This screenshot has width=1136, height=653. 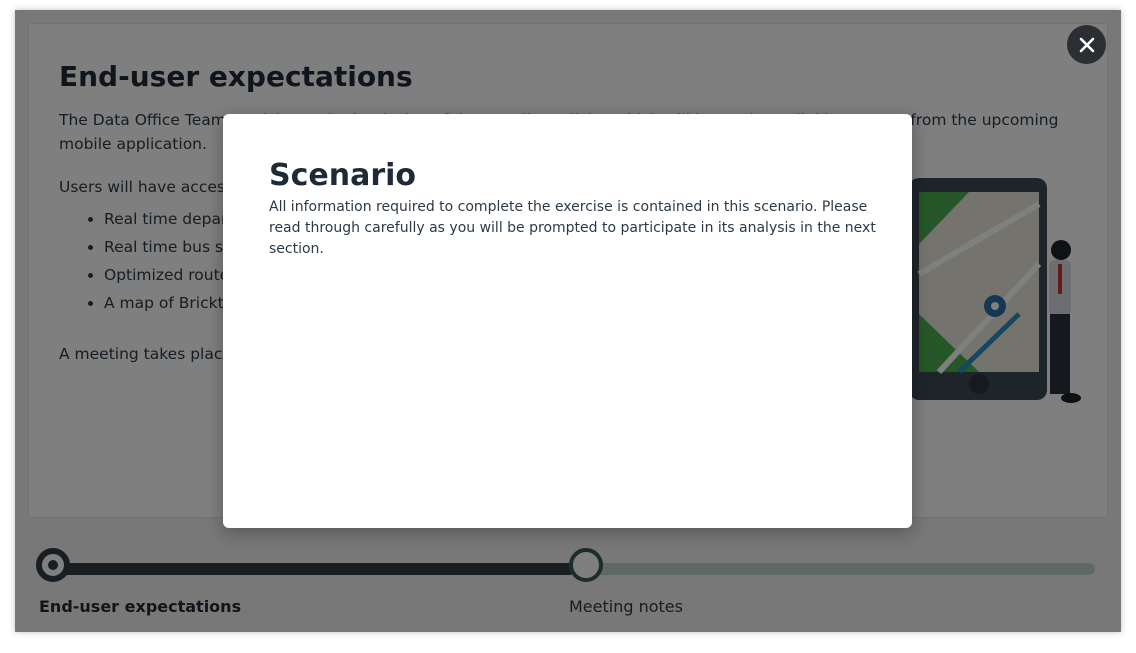 What do you see at coordinates (343, 175) in the screenshot?
I see `modal-title: Scenario` at bounding box center [343, 175].